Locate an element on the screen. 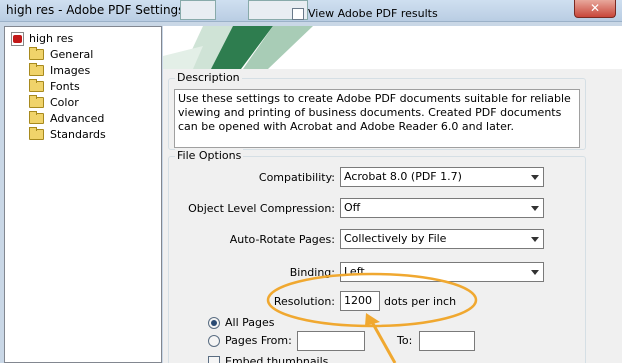 This screenshot has height=363, width=622. auto-rotate-label: Auto-Rotate Pages: is located at coordinates (282, 239).